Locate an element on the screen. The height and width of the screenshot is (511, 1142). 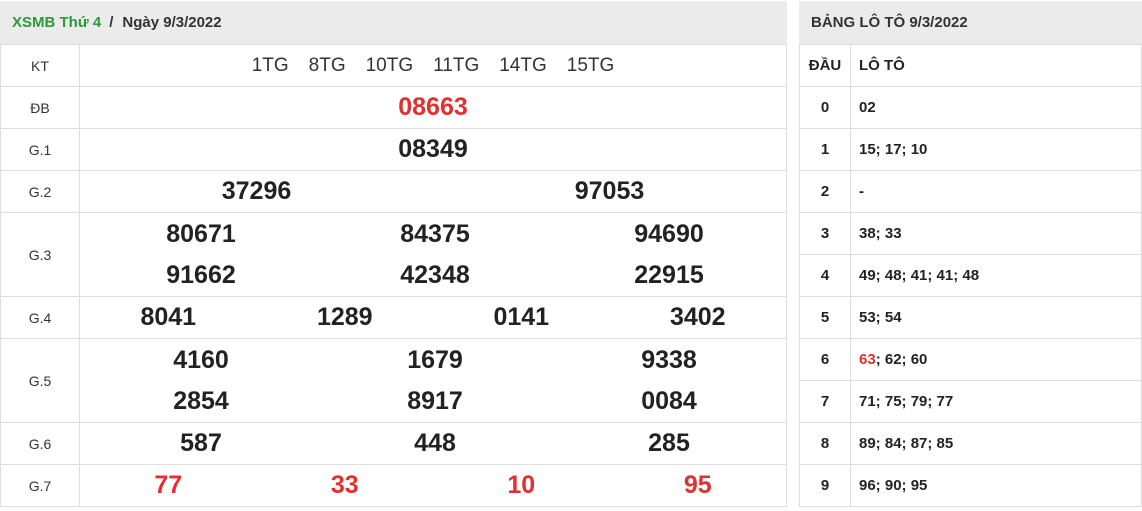
prize-number: 3402 is located at coordinates (697, 317).